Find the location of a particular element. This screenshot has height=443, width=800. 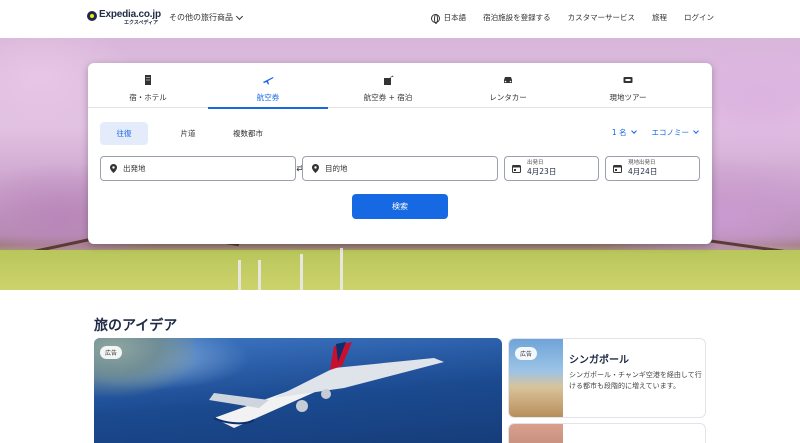

return-date: 現地出発日 4月24日 is located at coordinates (642, 168).